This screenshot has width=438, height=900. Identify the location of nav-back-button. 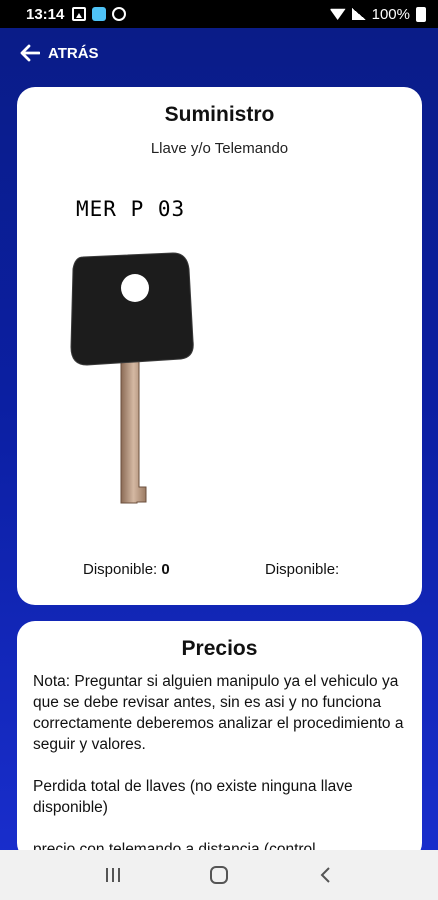
(325, 875).